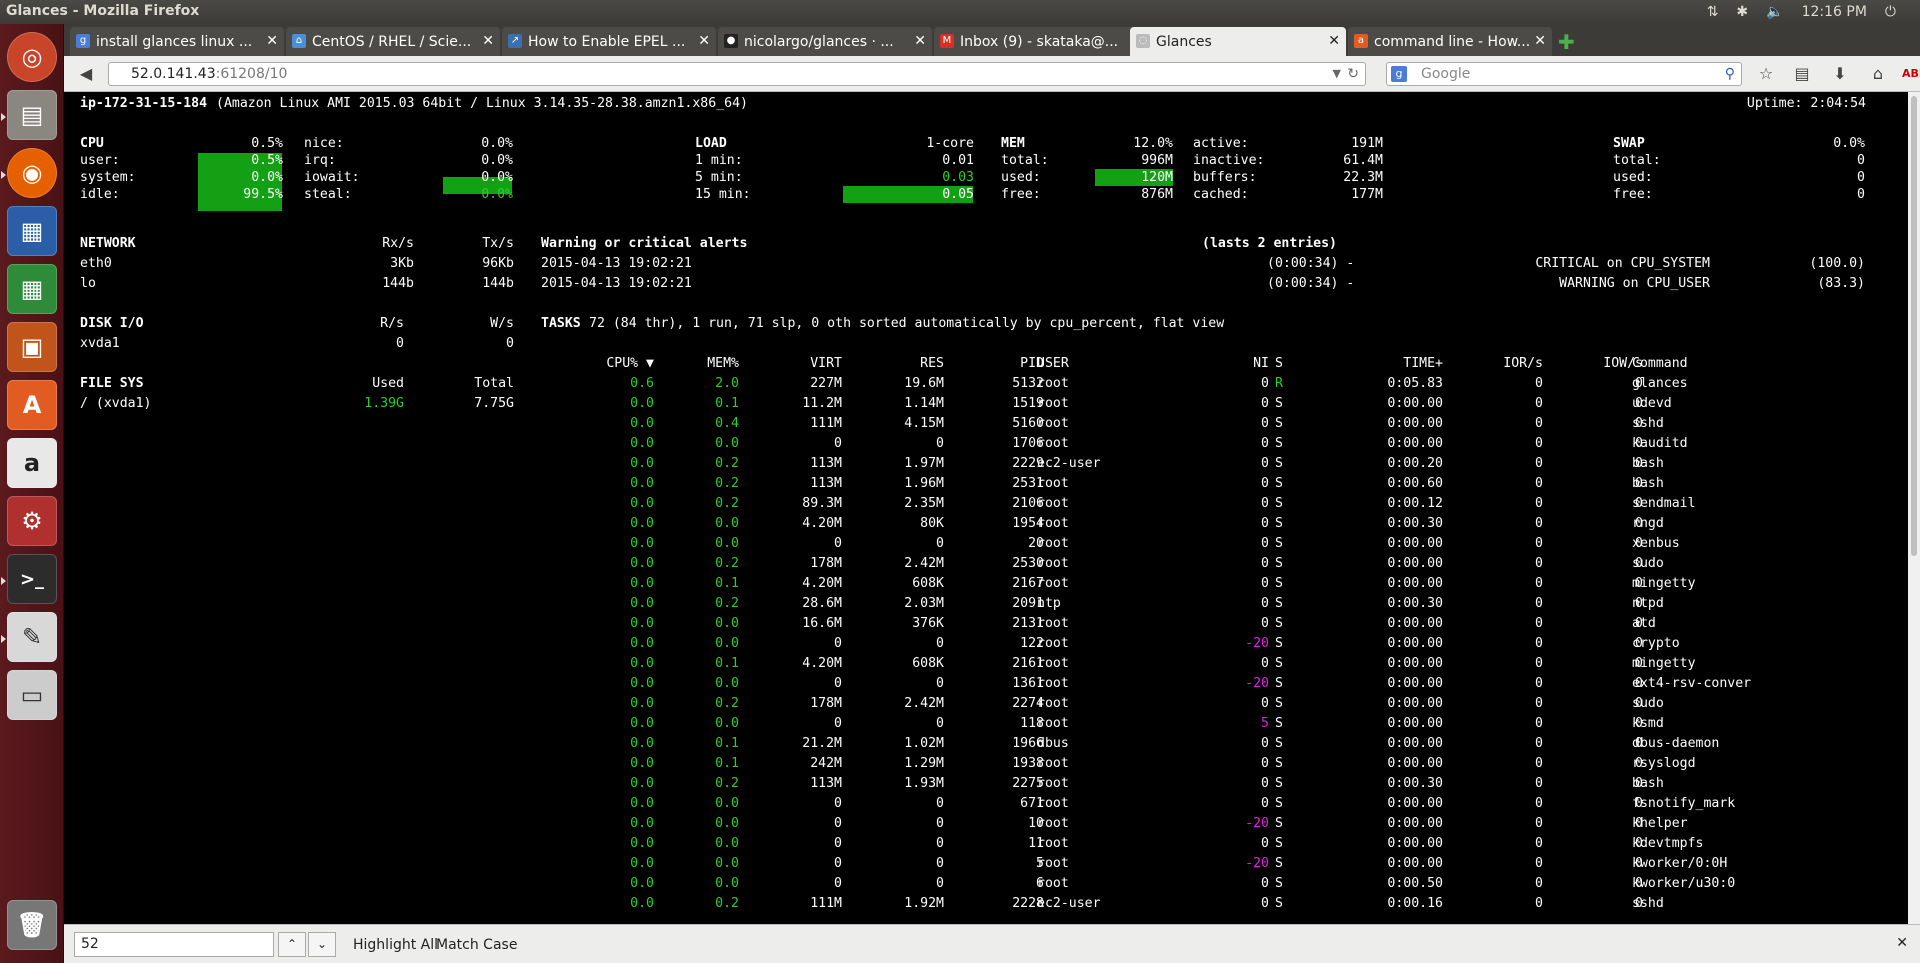 The image size is (1920, 963). I want to click on search-icon: ⚲, so click(1730, 74).